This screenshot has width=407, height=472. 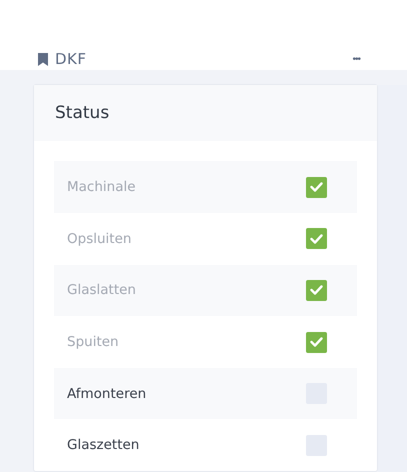 What do you see at coordinates (93, 342) in the screenshot?
I see `status-label: Spuiten` at bounding box center [93, 342].